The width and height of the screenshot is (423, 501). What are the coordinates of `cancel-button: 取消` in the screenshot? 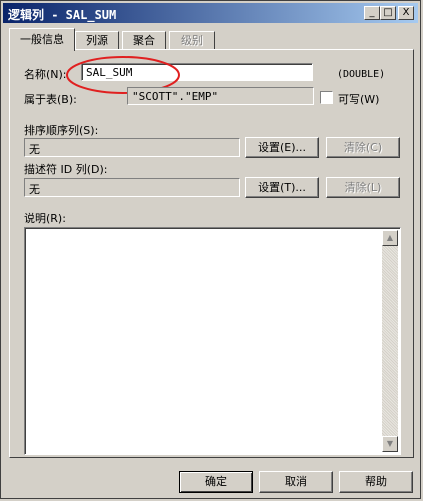 It's located at (296, 482).